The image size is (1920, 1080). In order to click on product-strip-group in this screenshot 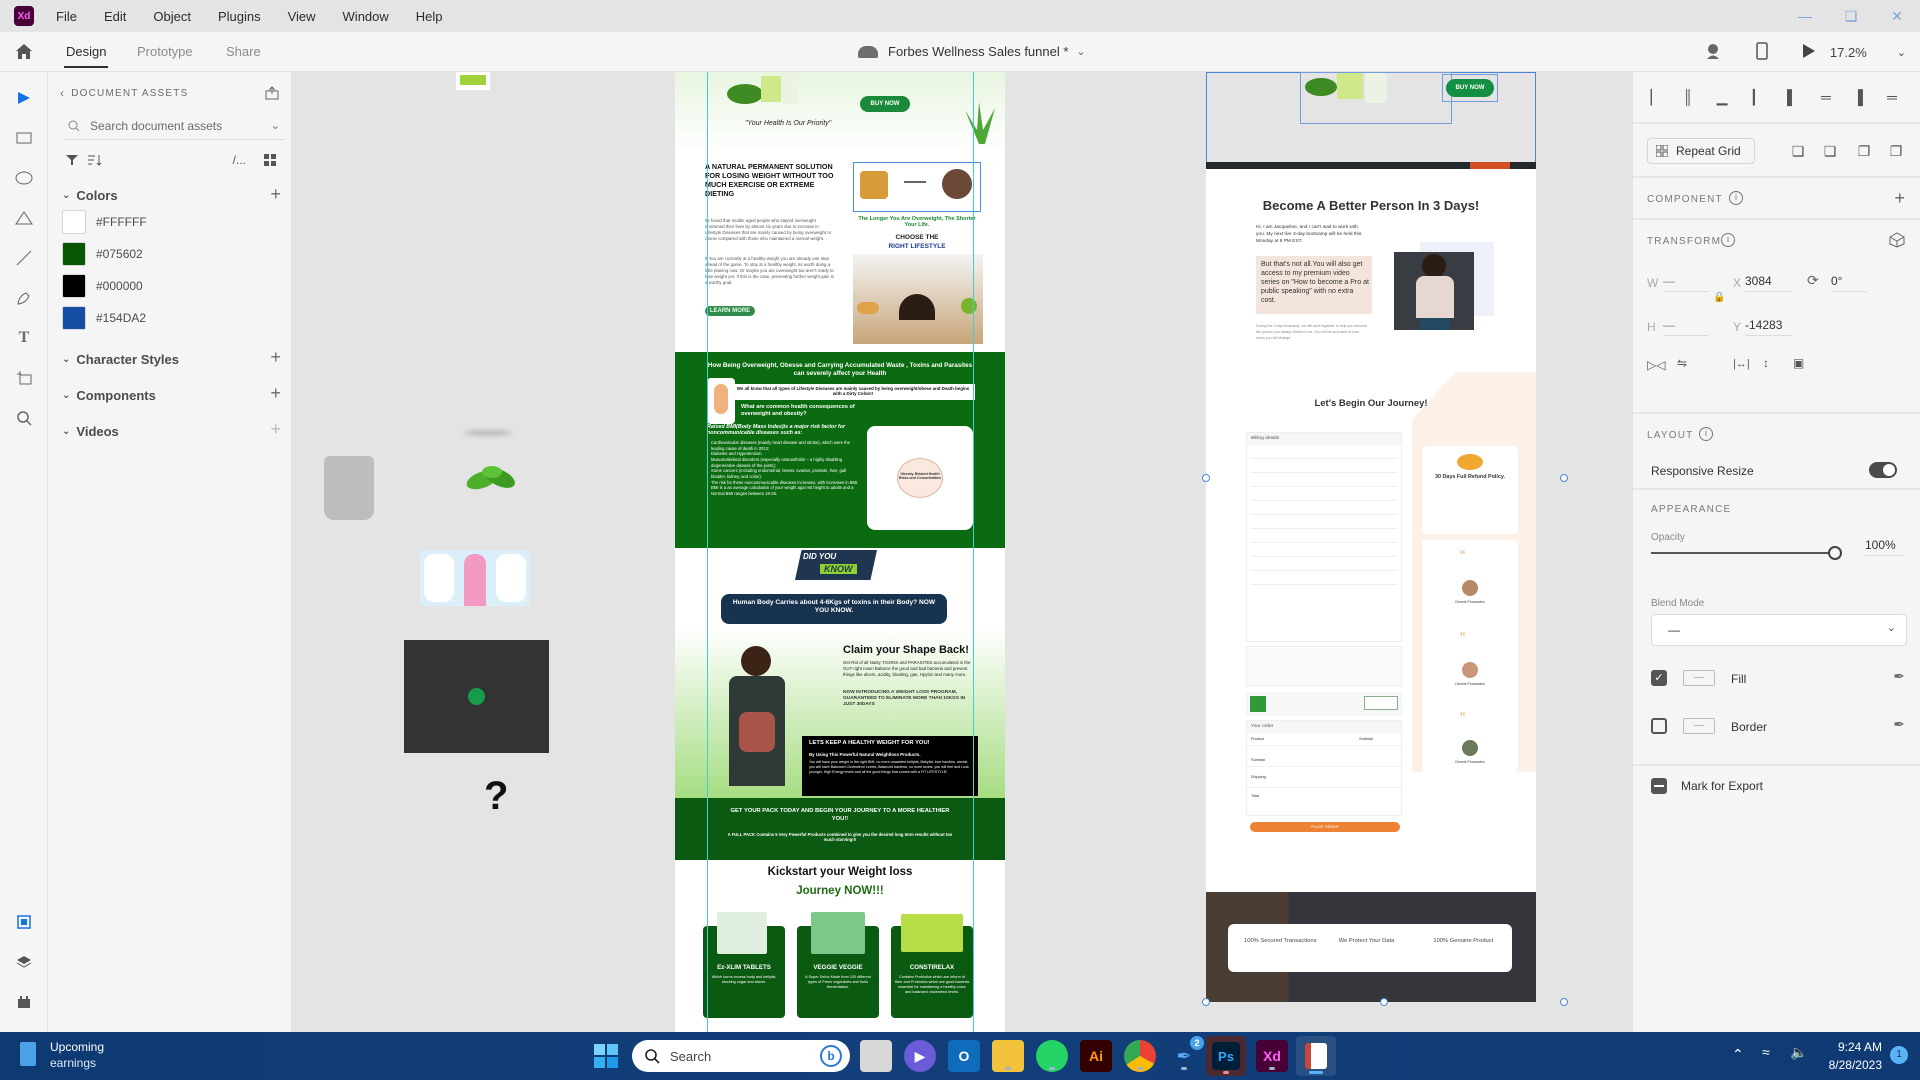, I will do `click(1376, 98)`.